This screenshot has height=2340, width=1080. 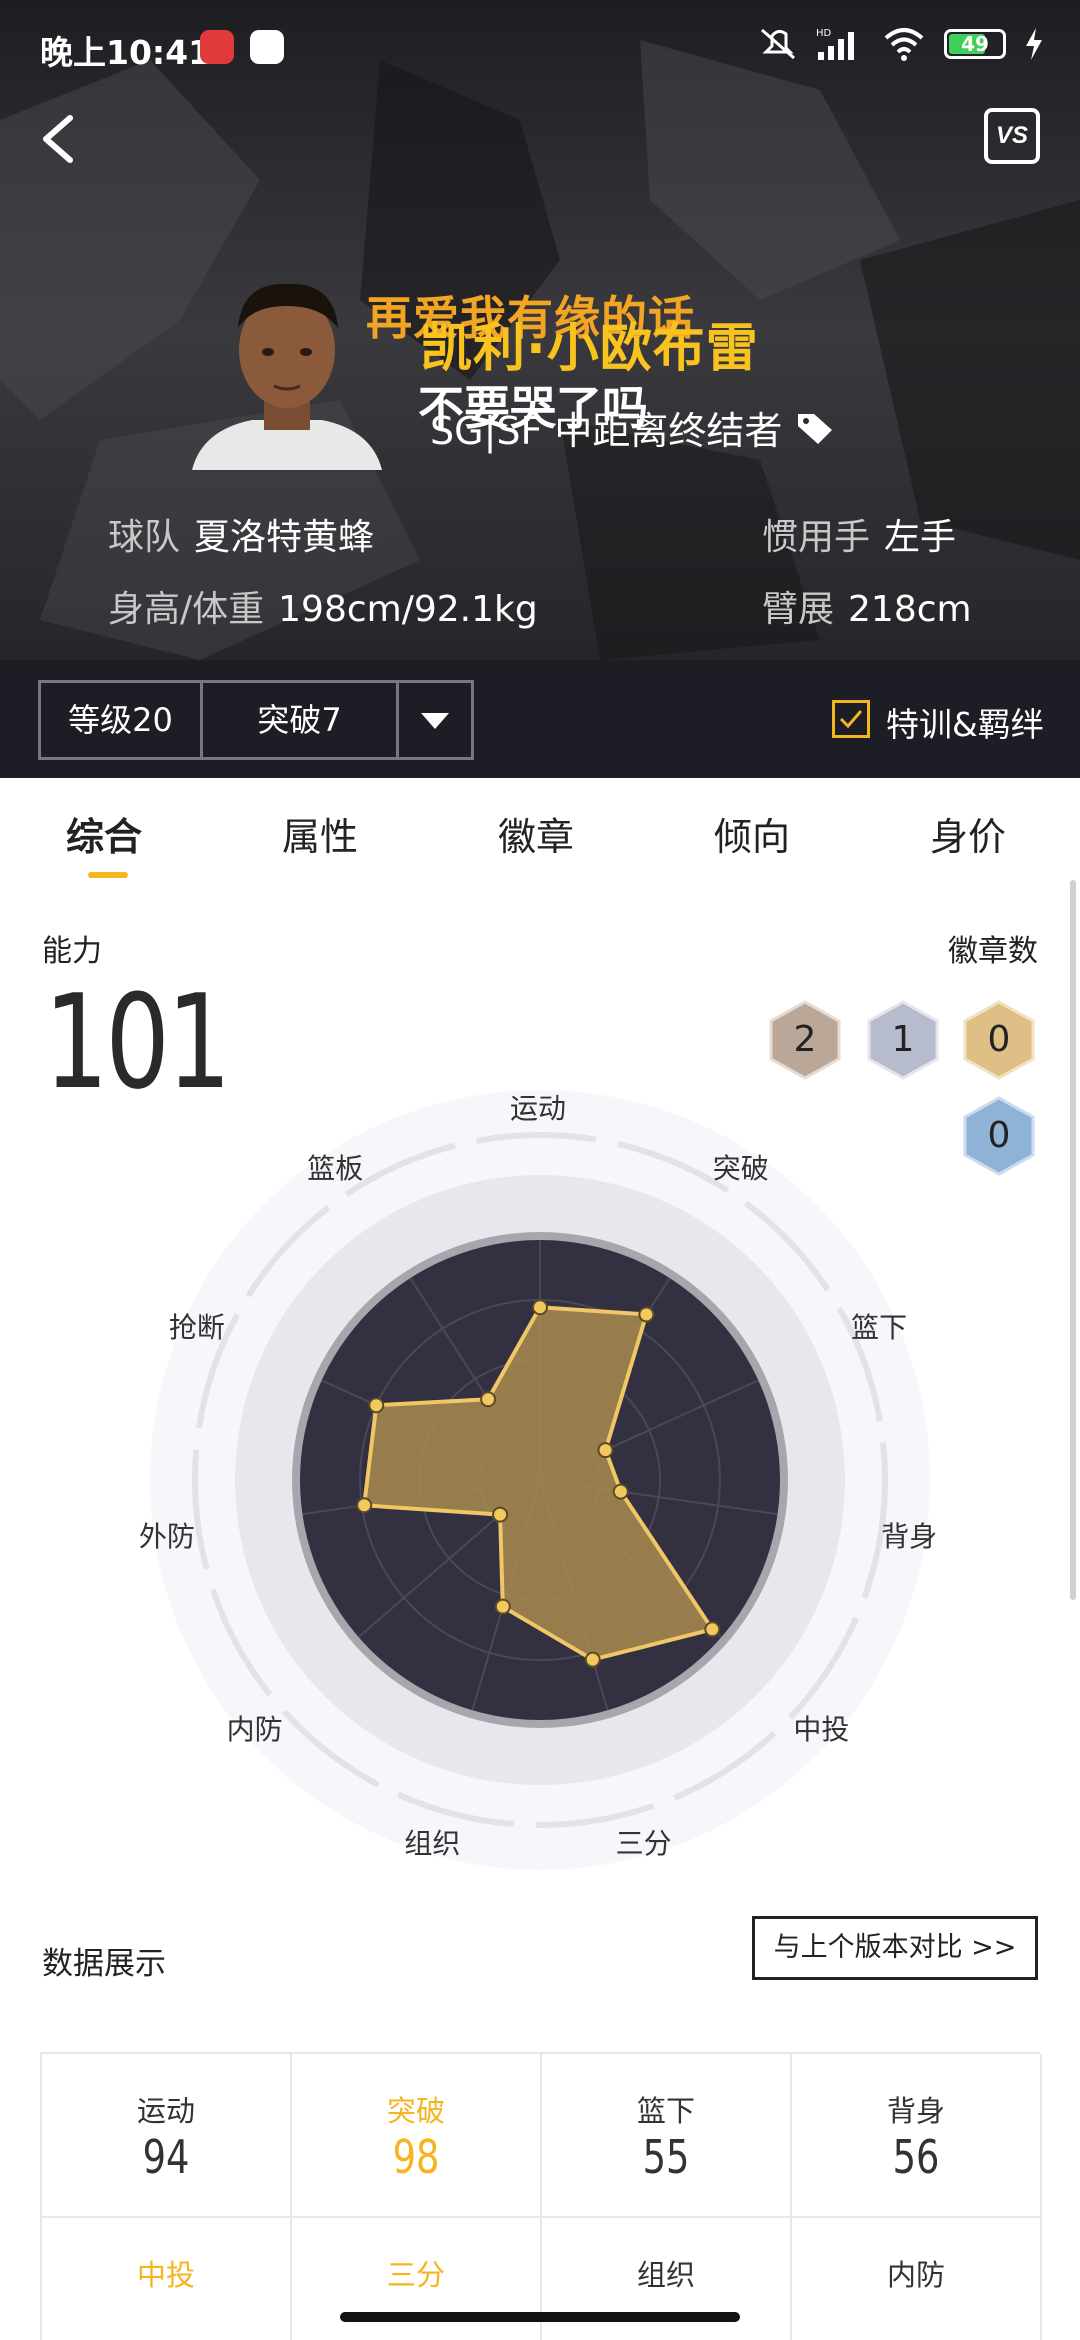 I want to click on hof-badge-count: 0, so click(x=999, y=1135).